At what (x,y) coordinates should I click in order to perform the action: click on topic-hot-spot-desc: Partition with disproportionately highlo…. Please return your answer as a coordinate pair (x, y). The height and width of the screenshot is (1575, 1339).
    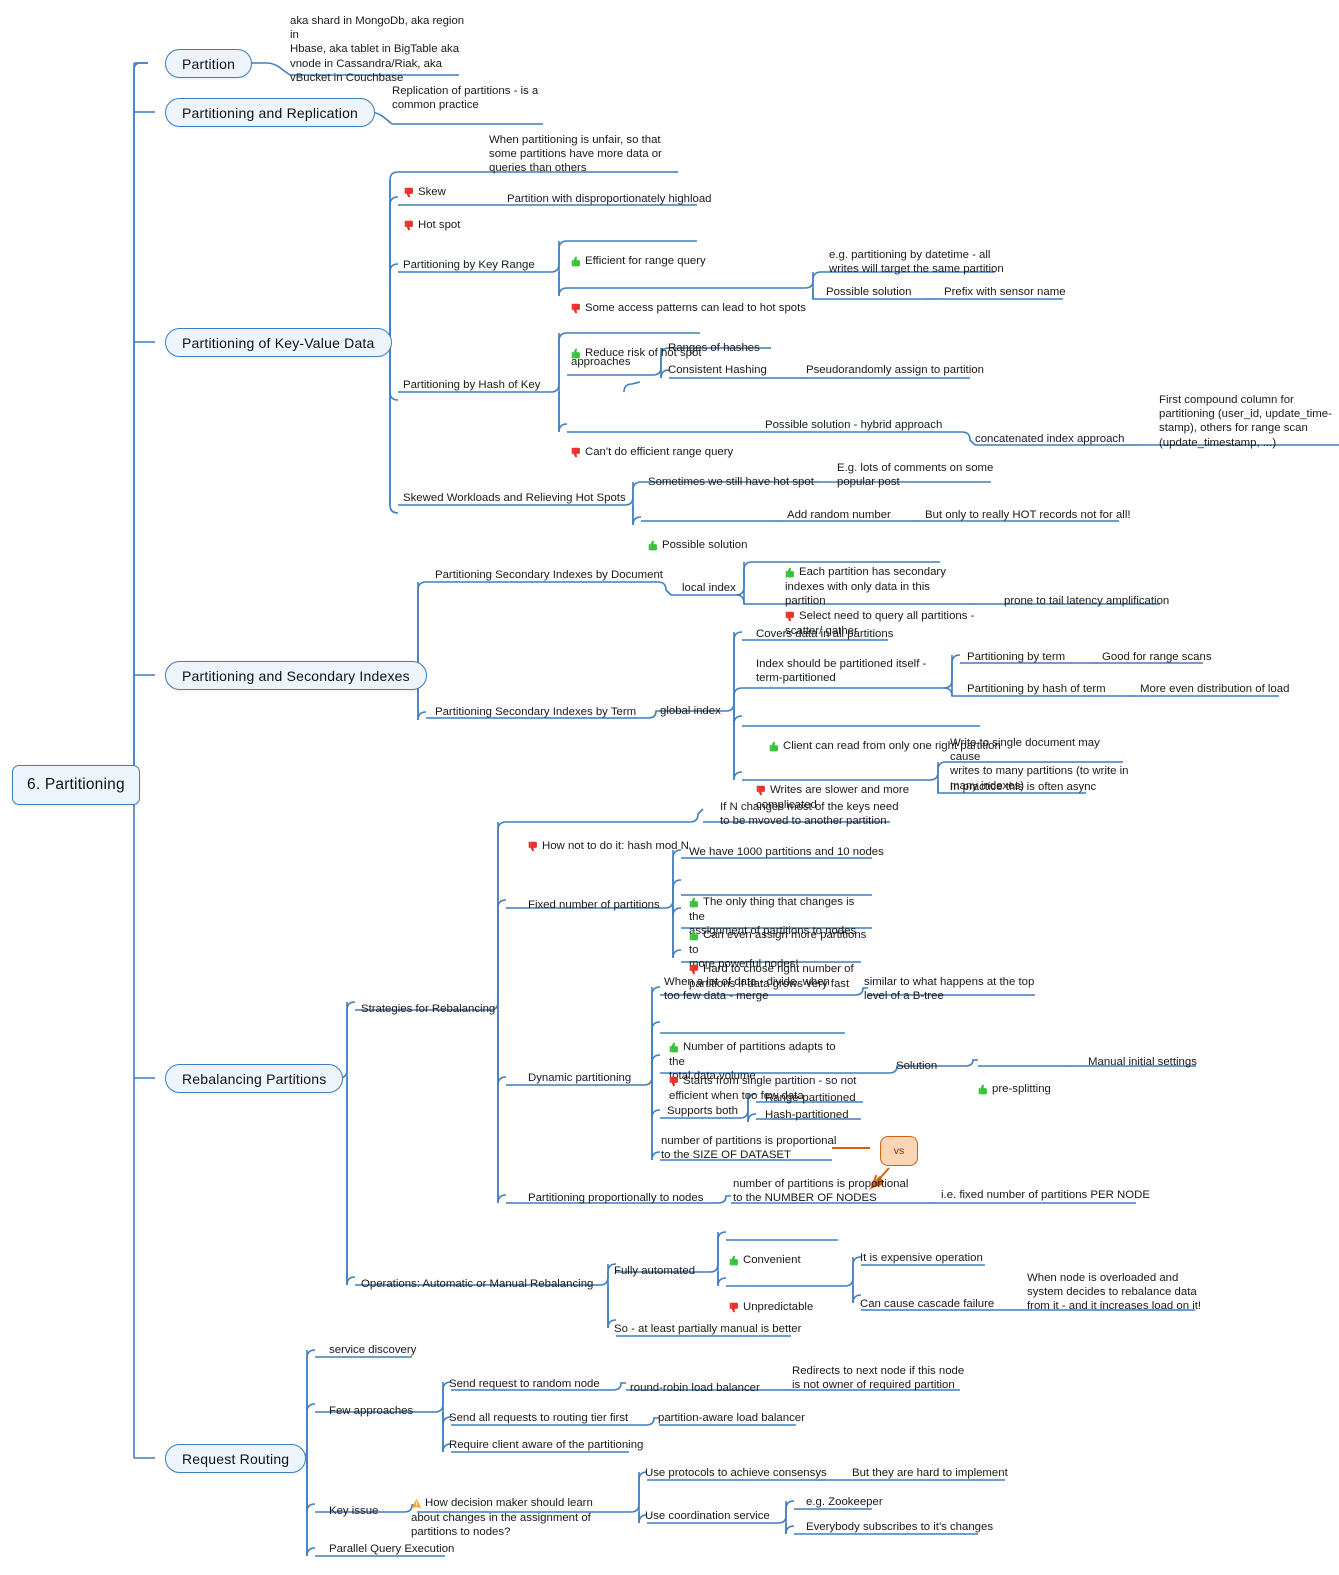
    Looking at the image, I should click on (622, 199).